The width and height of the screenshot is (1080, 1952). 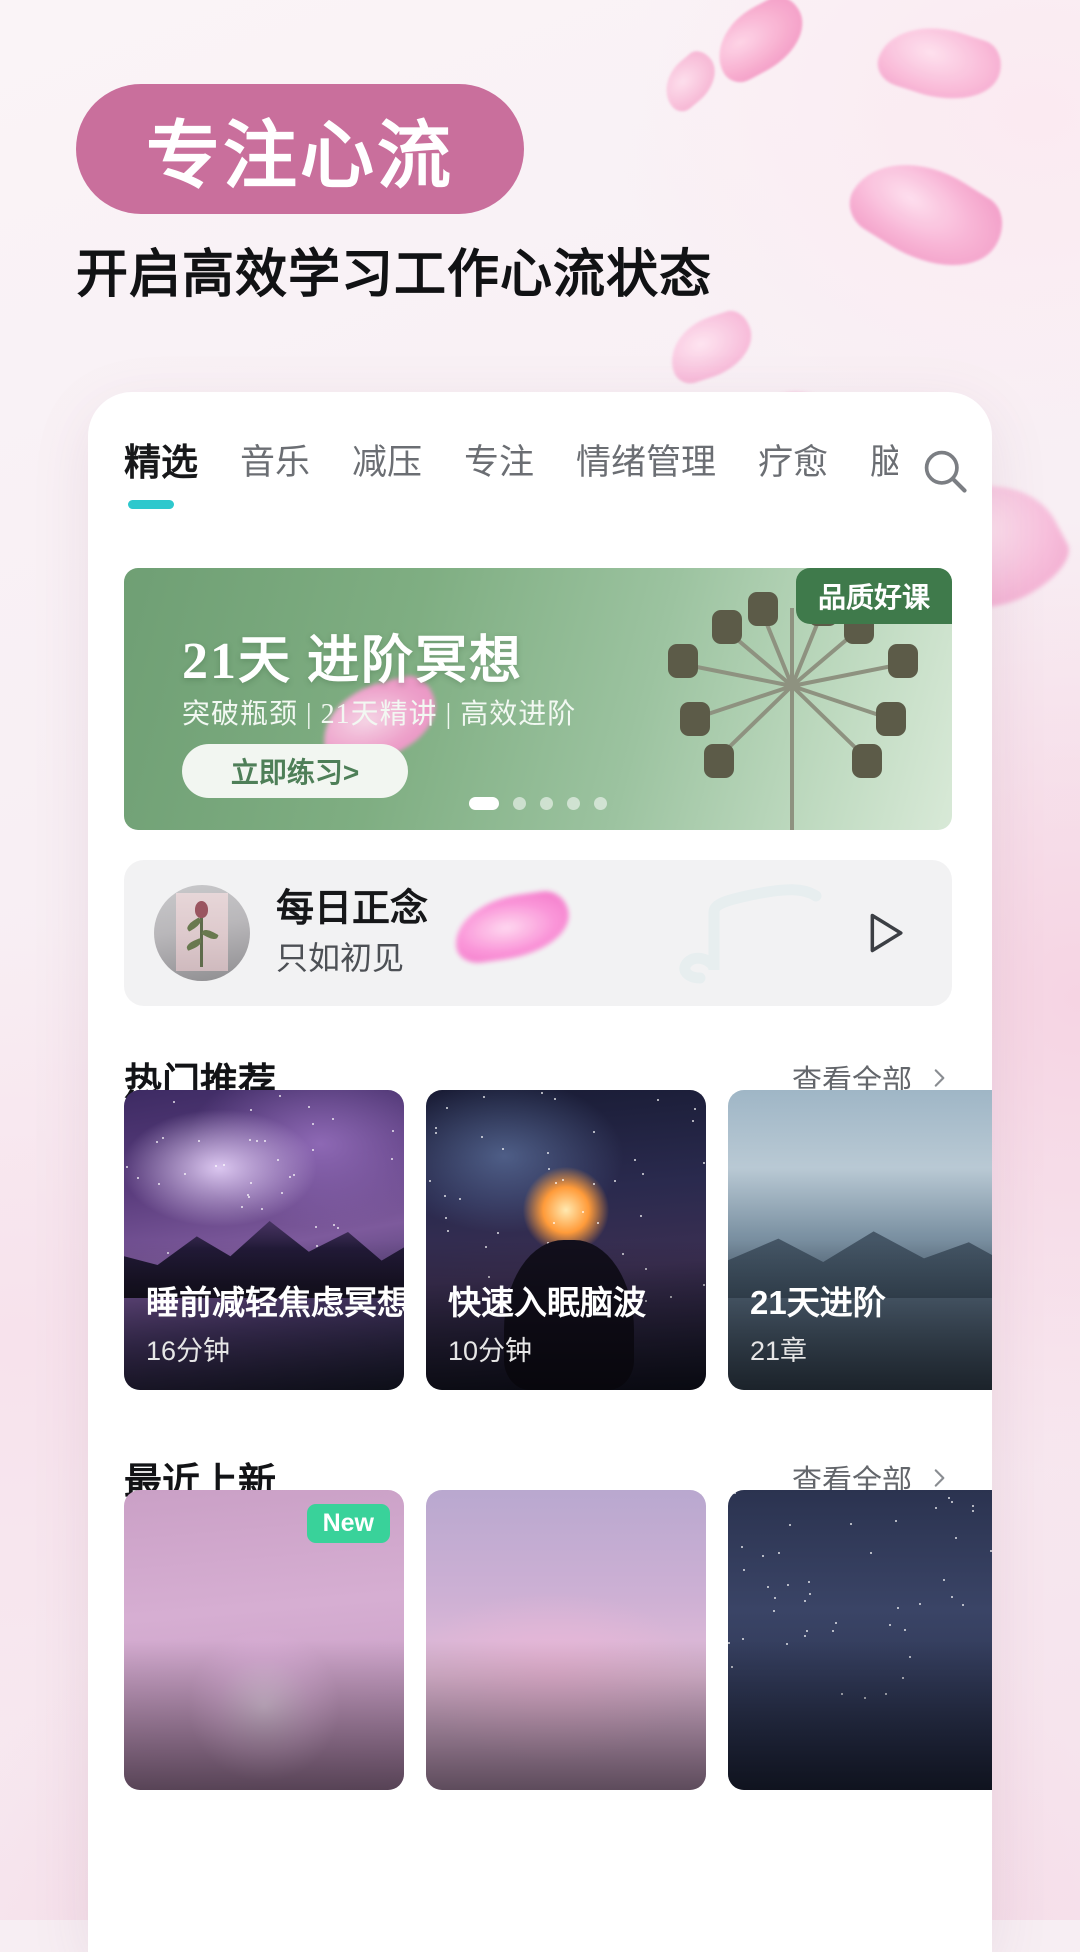 I want to click on petal-decoration, so click(x=512, y=927).